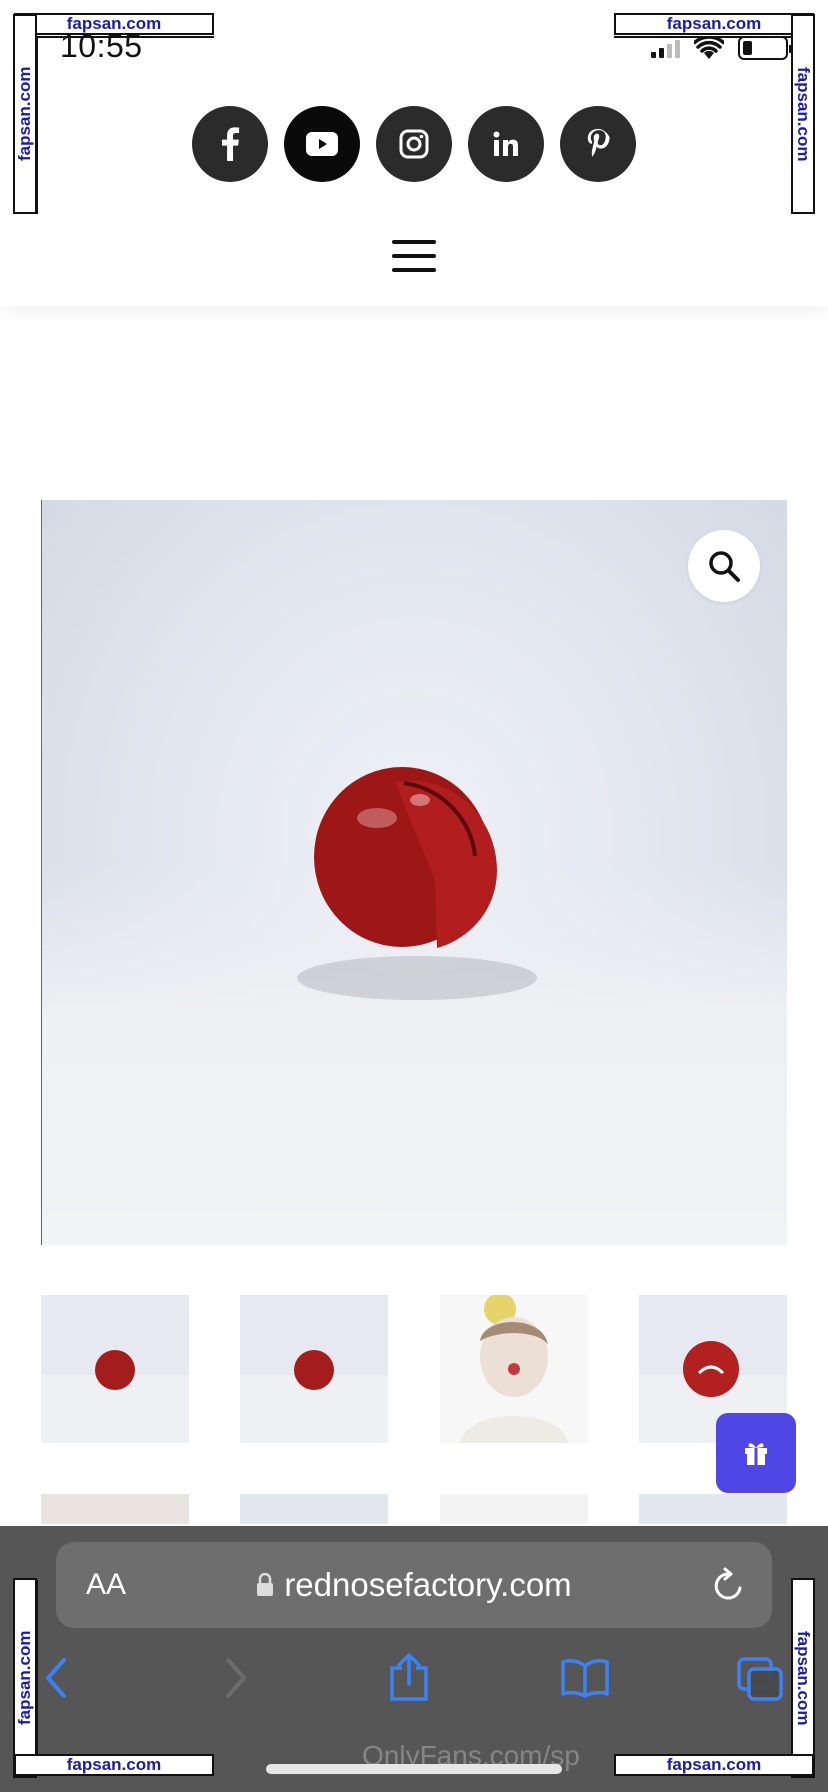 This screenshot has width=828, height=1792. I want to click on home-indicator, so click(414, 1769).